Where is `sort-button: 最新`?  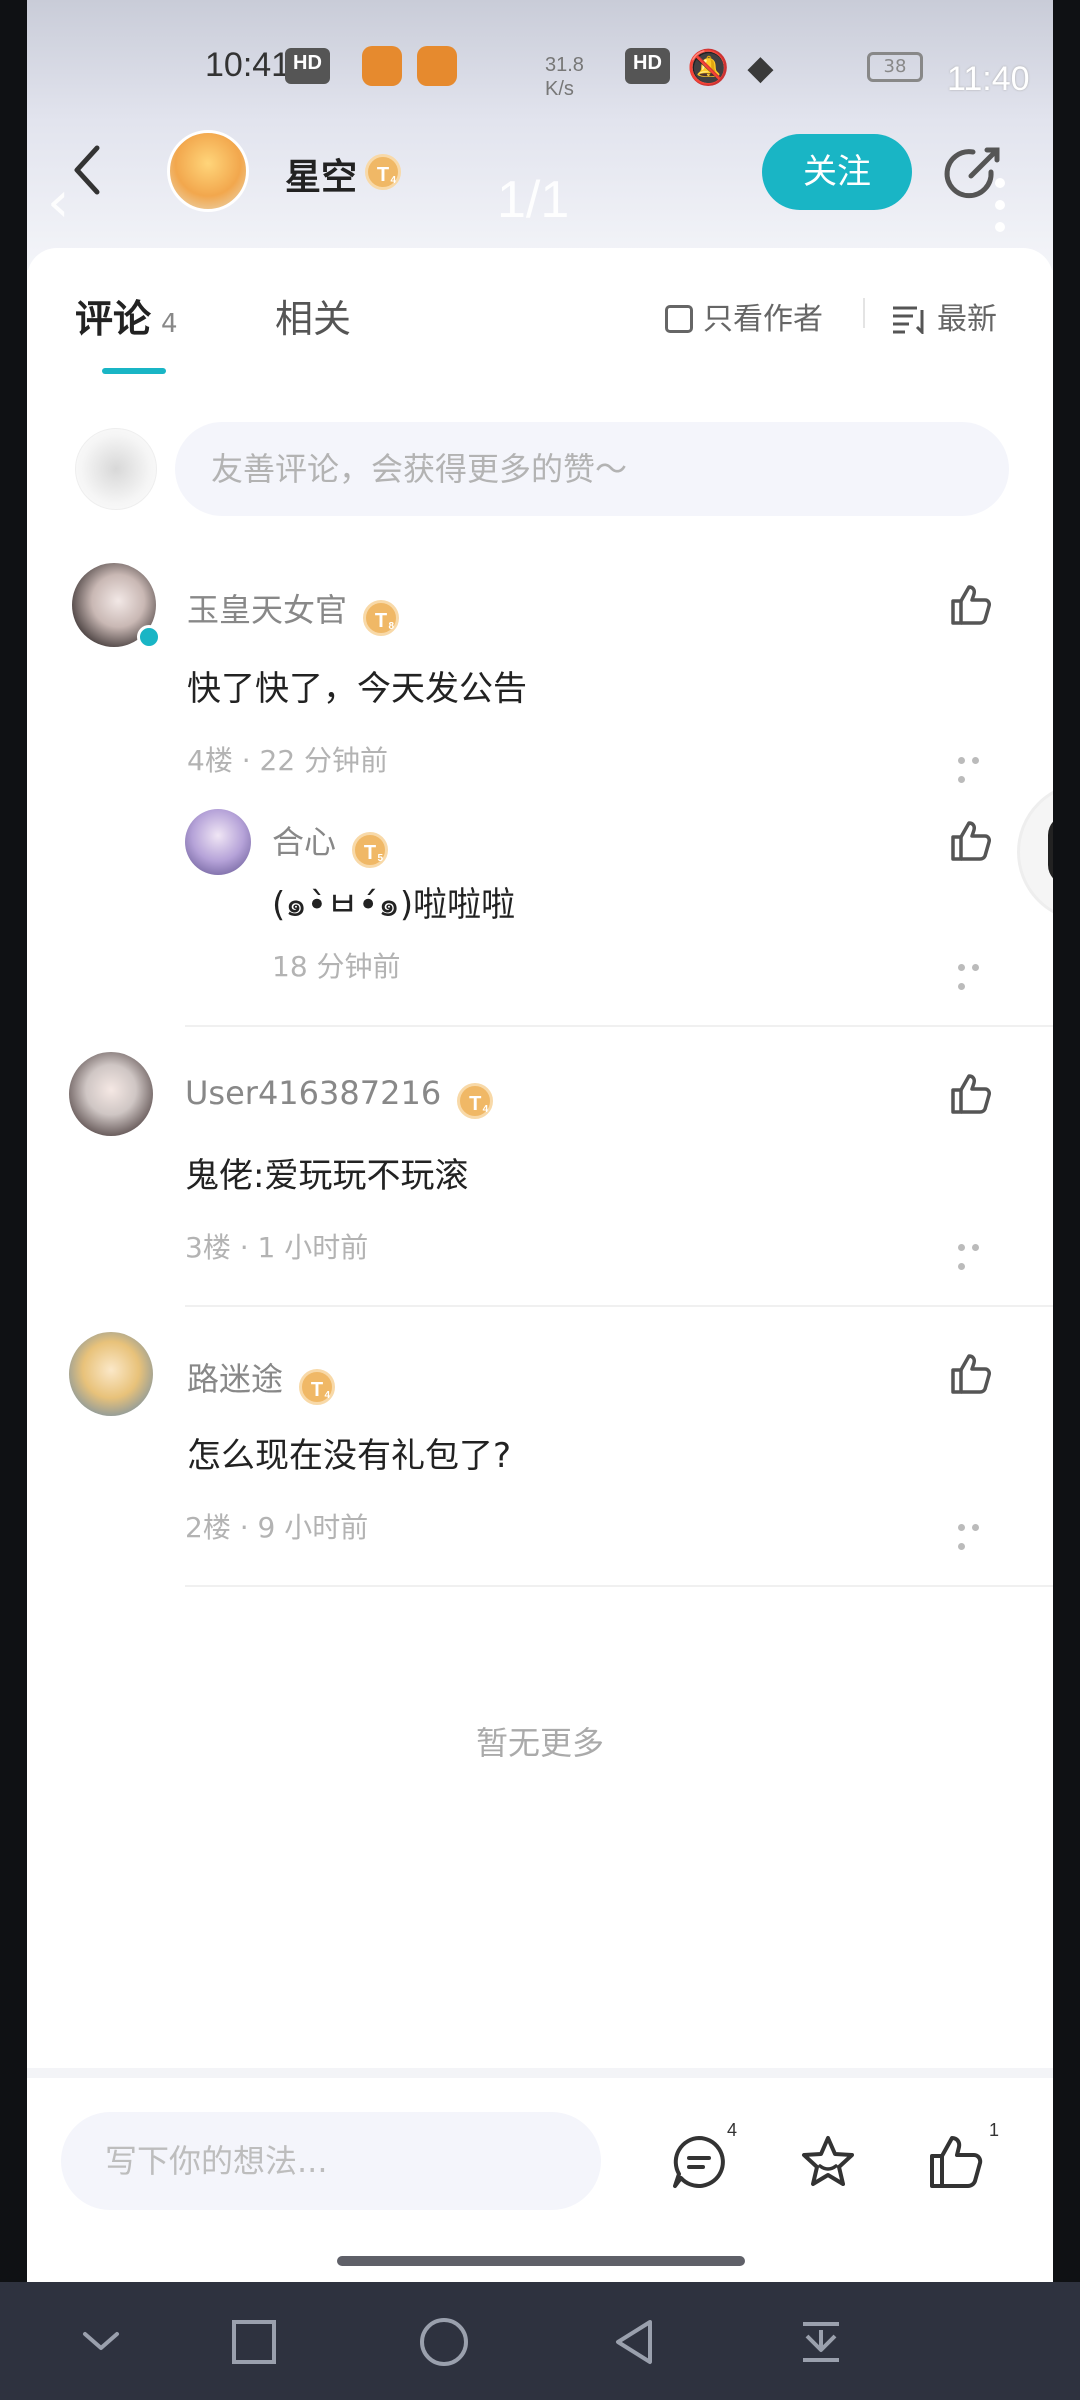
sort-button: 最新 is located at coordinates (944, 316).